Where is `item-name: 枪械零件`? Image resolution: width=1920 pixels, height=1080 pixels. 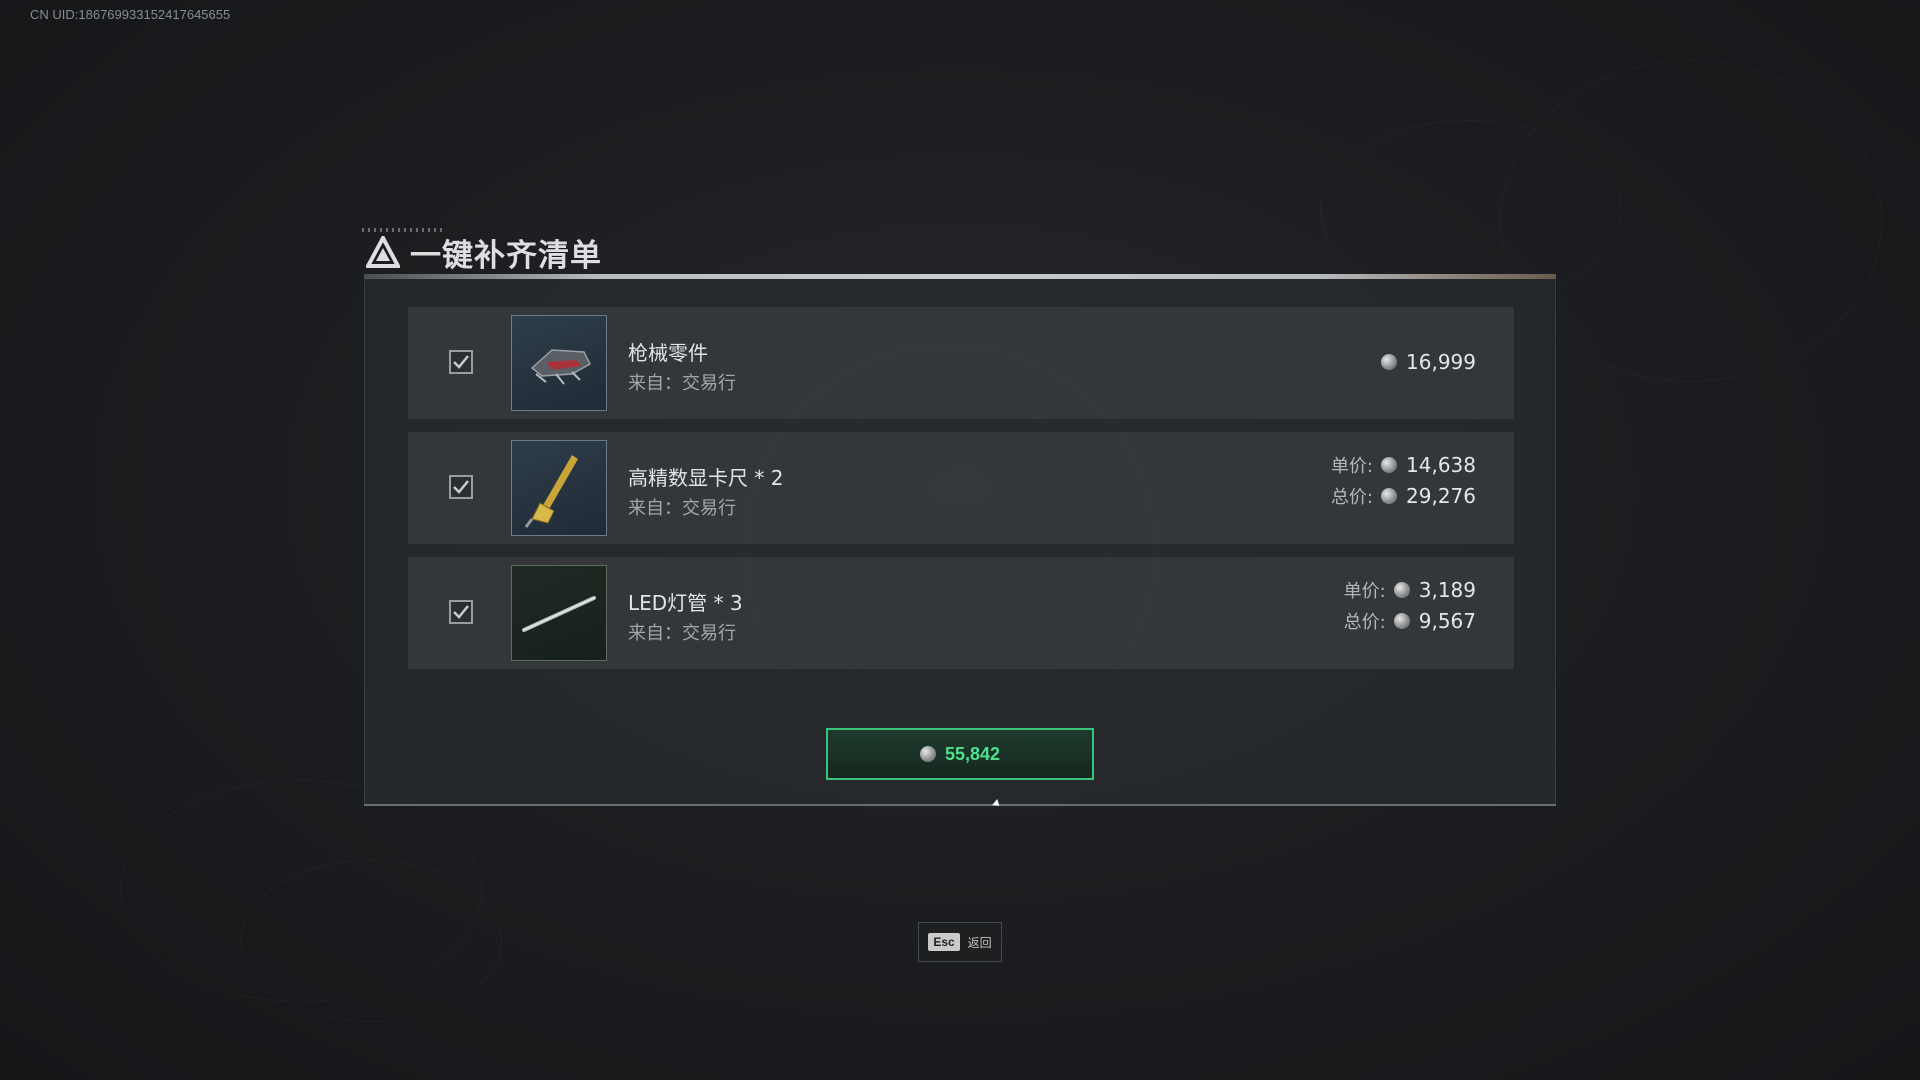
item-name: 枪械零件 is located at coordinates (668, 353).